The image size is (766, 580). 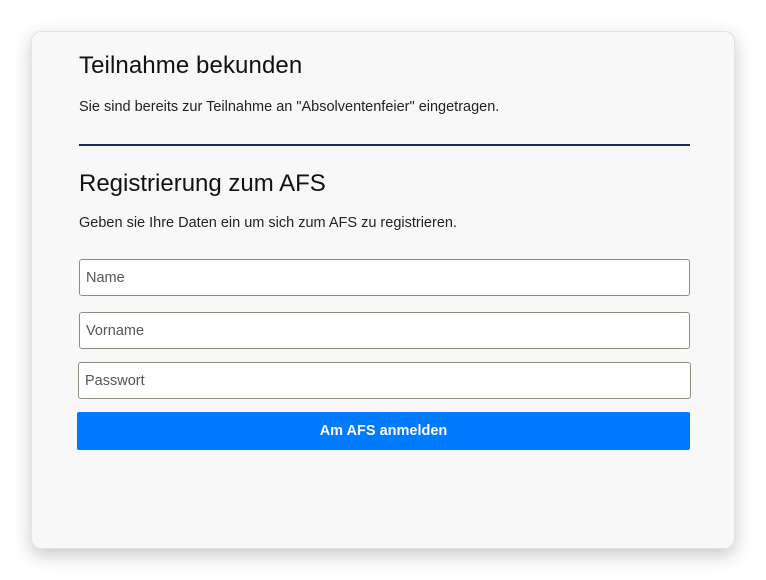 I want to click on section-divider, so click(x=384, y=145).